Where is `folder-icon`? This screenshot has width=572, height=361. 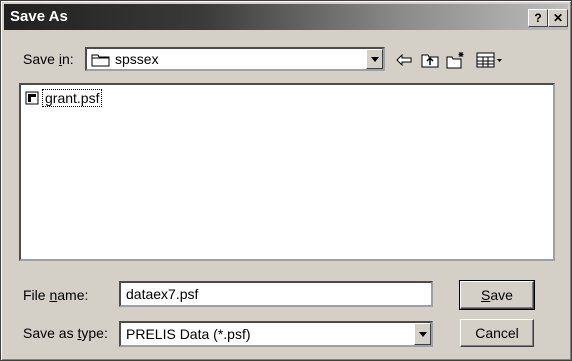
folder-icon is located at coordinates (101, 62).